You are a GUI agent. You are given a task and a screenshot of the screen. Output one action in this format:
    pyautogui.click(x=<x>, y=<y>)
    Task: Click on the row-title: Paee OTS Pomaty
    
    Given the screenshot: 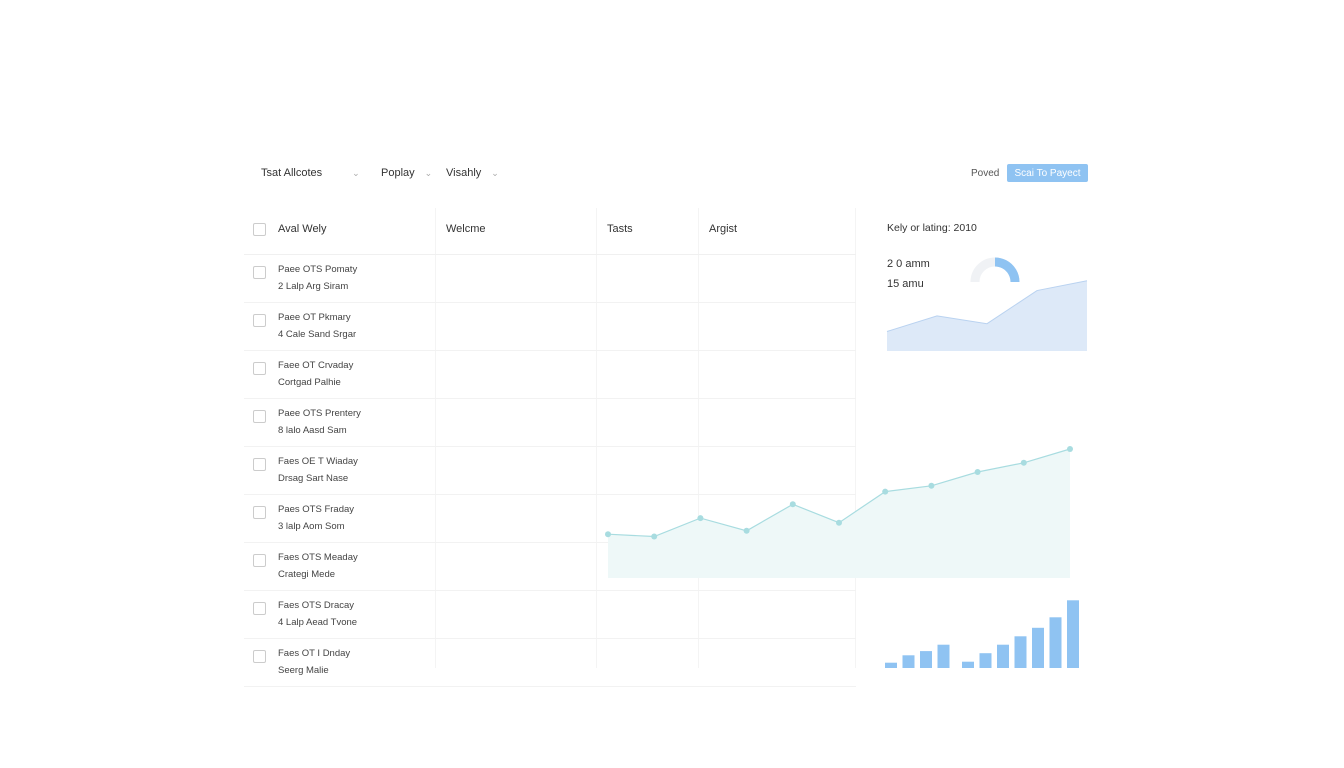 What is the action you would take?
    pyautogui.click(x=318, y=269)
    